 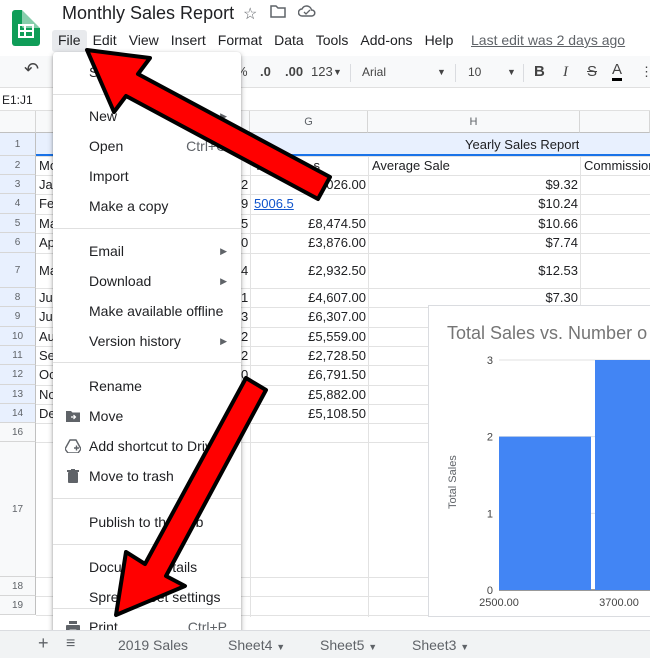 I want to click on row-header: 16, so click(x=18, y=432).